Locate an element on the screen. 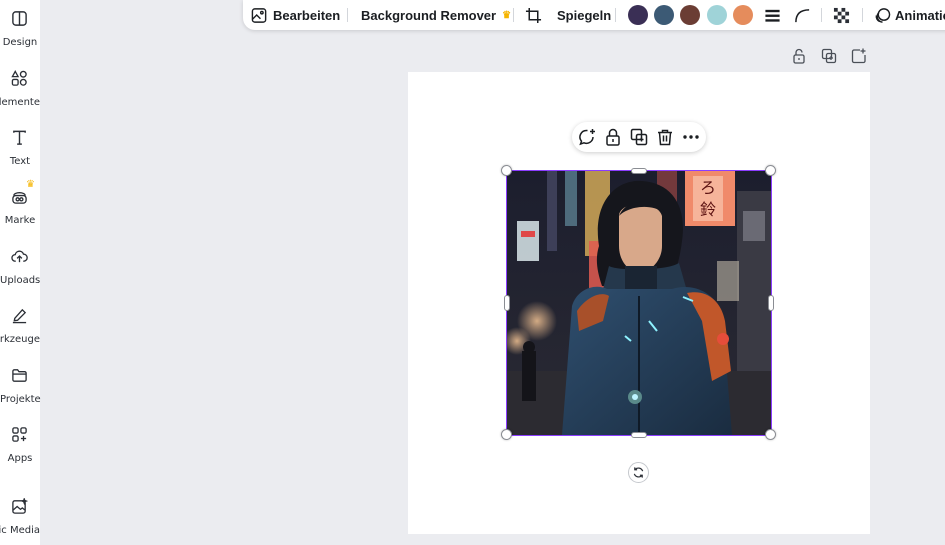 The height and width of the screenshot is (545, 945). resize-handle-top-right is located at coordinates (770, 170).